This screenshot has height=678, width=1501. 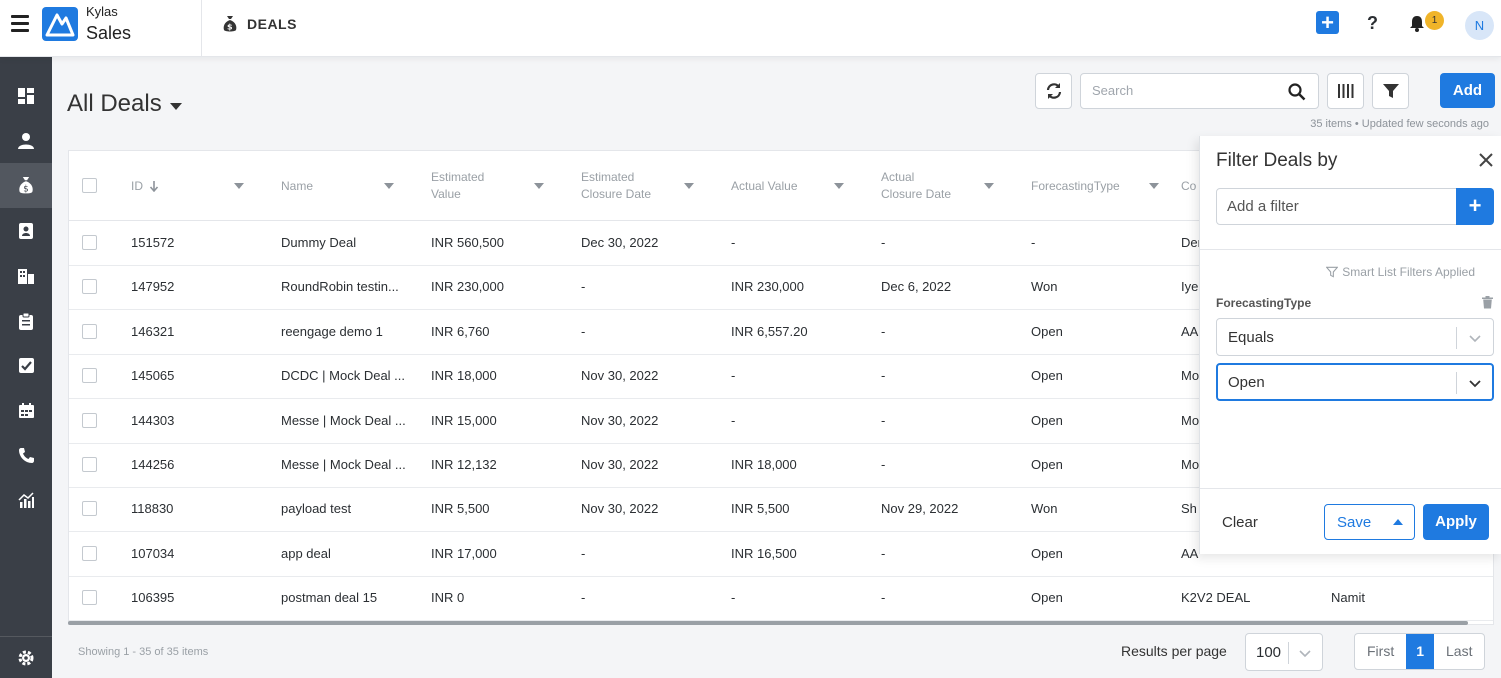 I want to click on operator-select: Equals, so click(x=1355, y=337).